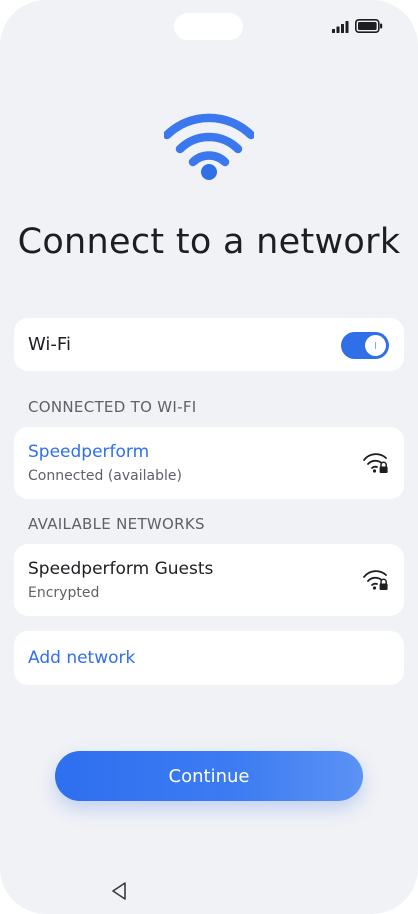 This screenshot has height=914, width=418. Describe the element at coordinates (208, 26) in the screenshot. I see `camera-notch` at that location.